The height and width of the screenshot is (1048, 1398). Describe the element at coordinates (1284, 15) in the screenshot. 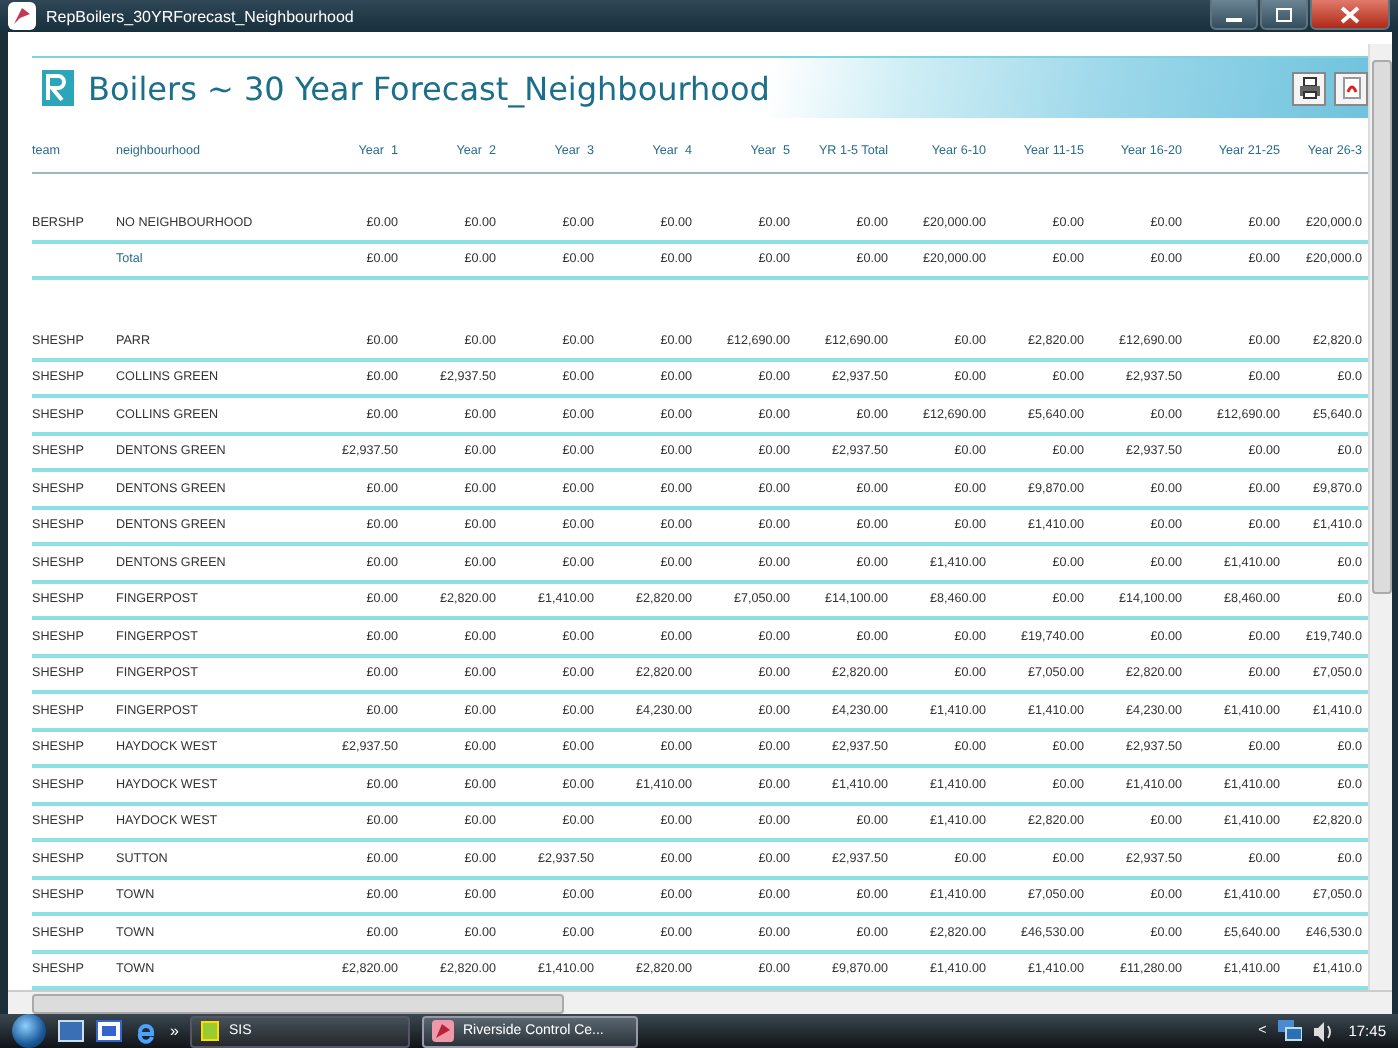

I see `restore-icon` at that location.